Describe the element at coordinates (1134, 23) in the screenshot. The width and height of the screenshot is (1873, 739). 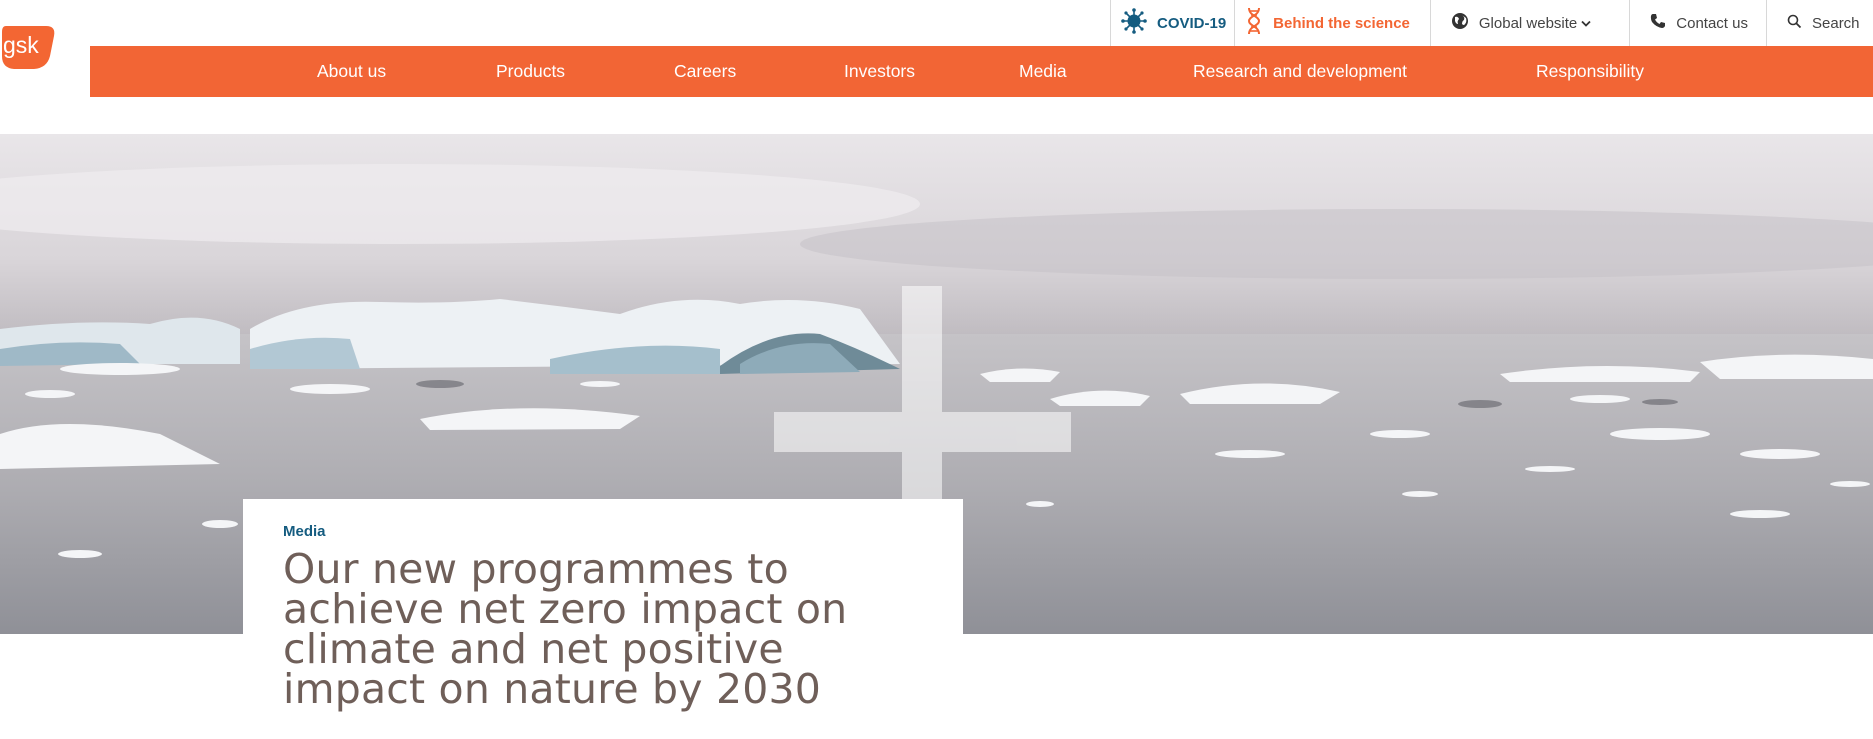
I see `virus-icon` at that location.